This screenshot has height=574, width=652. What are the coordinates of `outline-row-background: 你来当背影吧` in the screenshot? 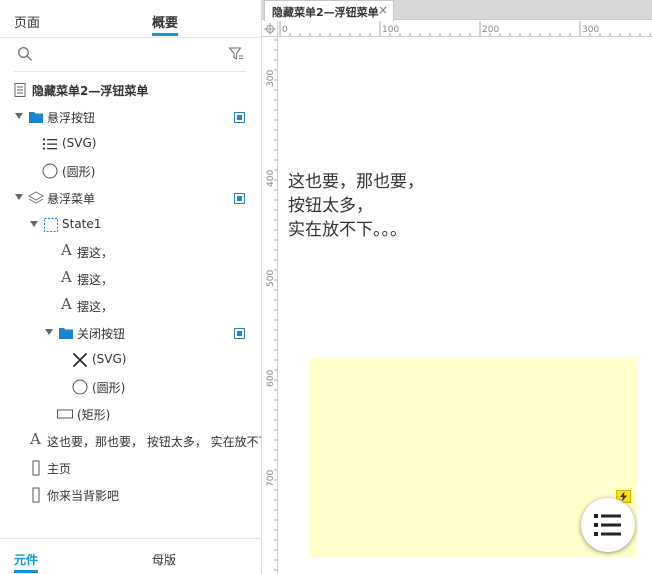 It's located at (130, 495).